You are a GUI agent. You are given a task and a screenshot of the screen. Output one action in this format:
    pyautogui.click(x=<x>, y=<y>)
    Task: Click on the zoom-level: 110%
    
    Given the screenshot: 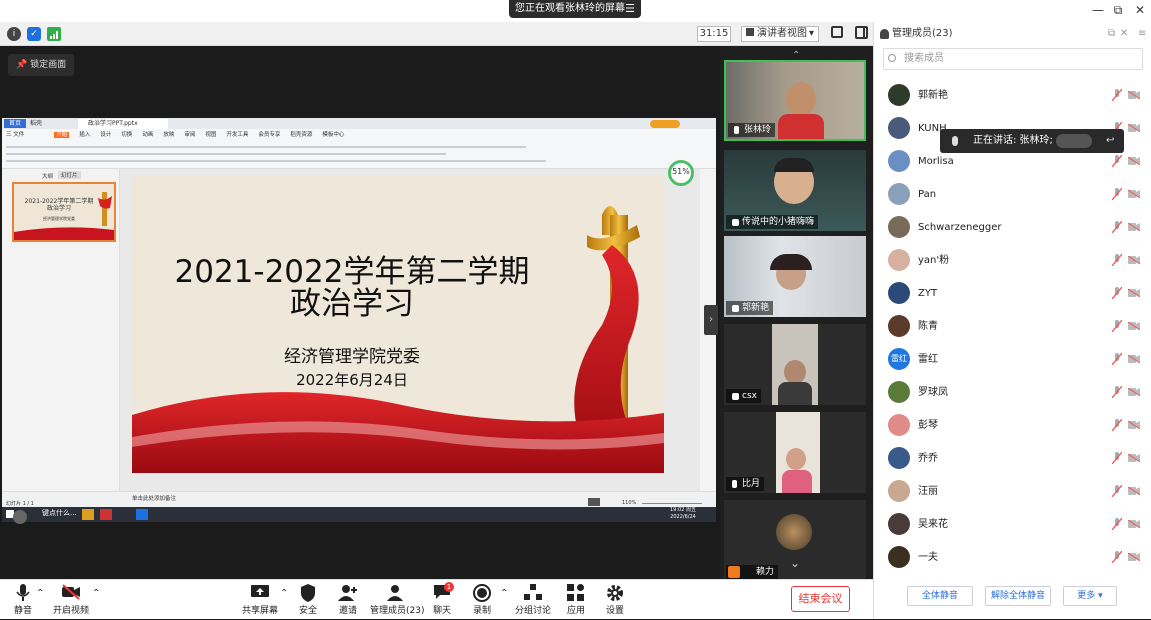 What is the action you would take?
    pyautogui.click(x=629, y=503)
    